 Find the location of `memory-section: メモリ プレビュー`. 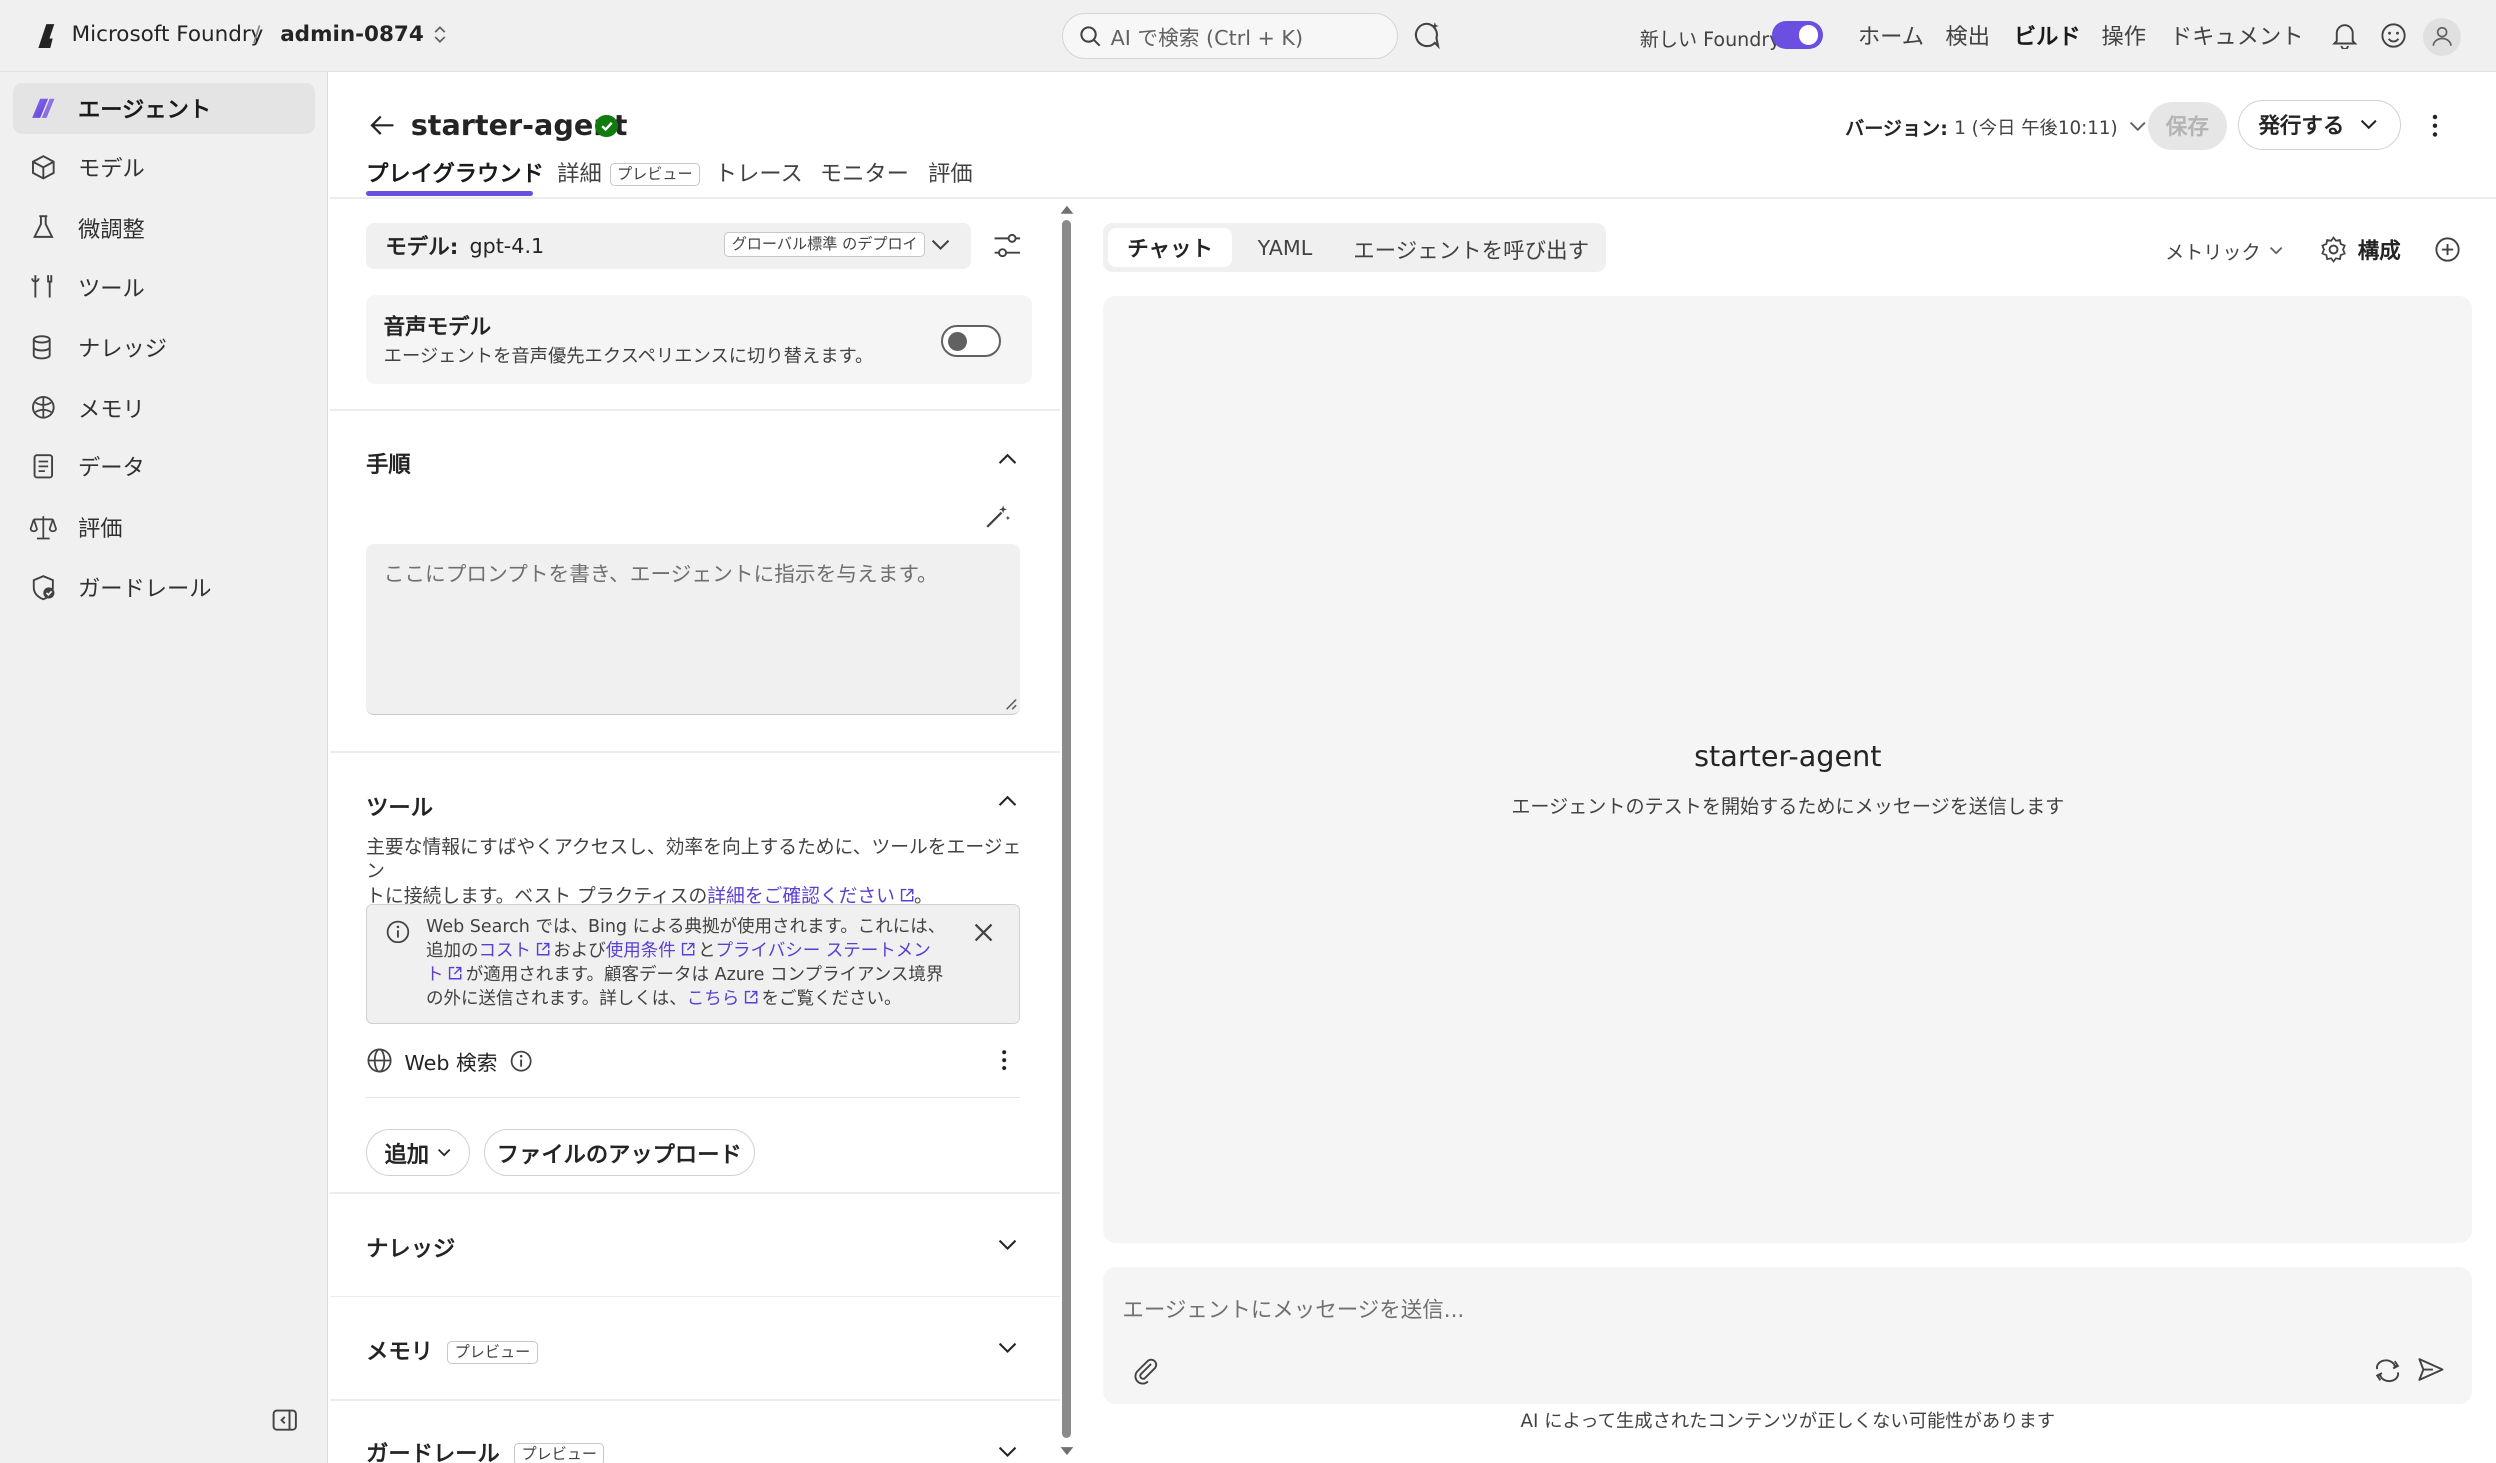

memory-section: メモリ プレビュー is located at coordinates (452, 1350).